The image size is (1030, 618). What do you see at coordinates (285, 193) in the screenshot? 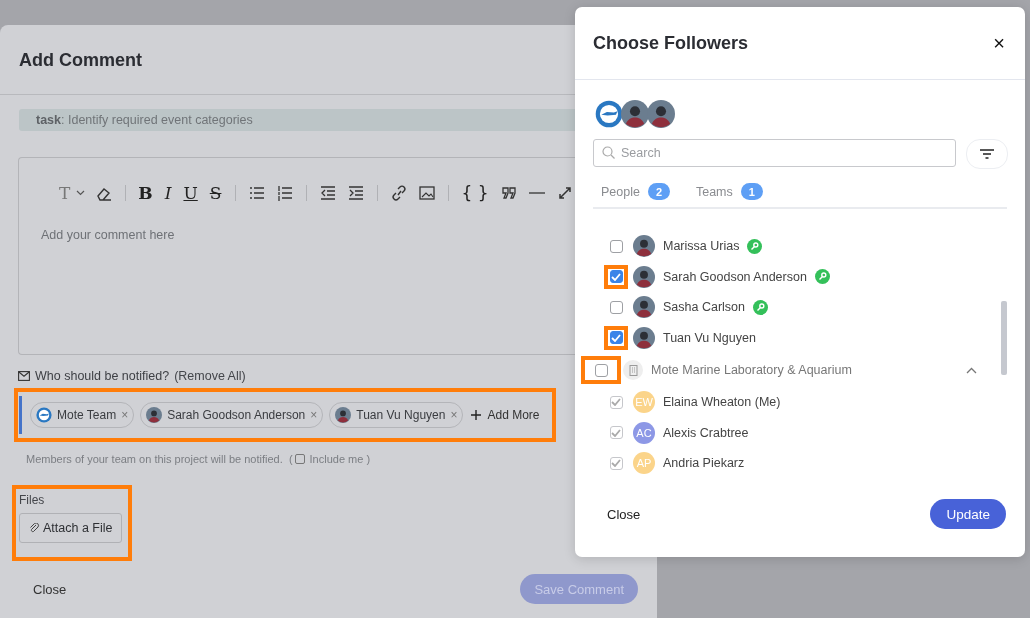
I see `numbered-list-icon` at bounding box center [285, 193].